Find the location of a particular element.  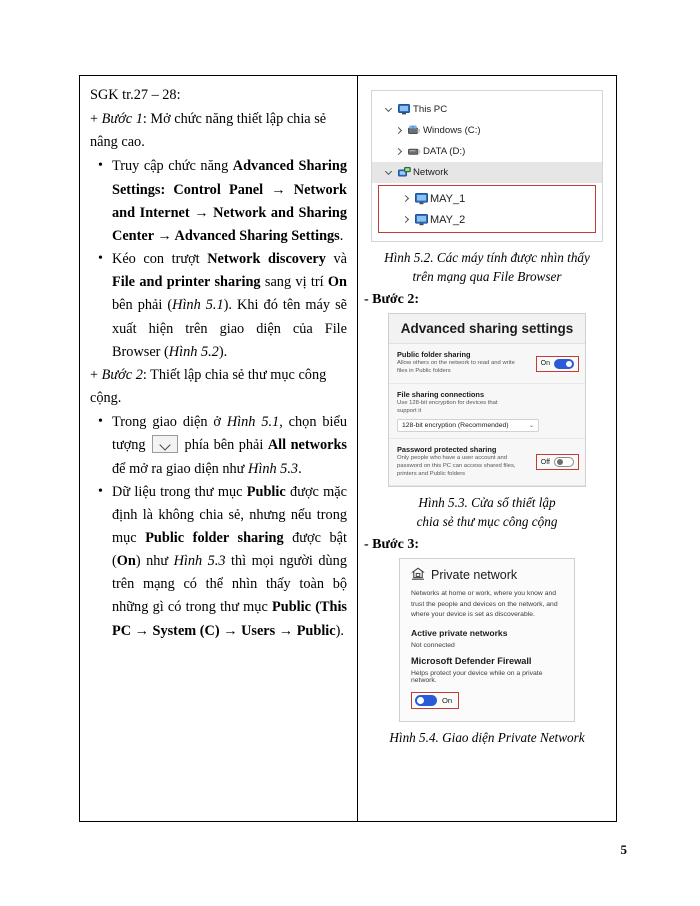

tree-row-may-1: MAY_1 is located at coordinates (487, 198).